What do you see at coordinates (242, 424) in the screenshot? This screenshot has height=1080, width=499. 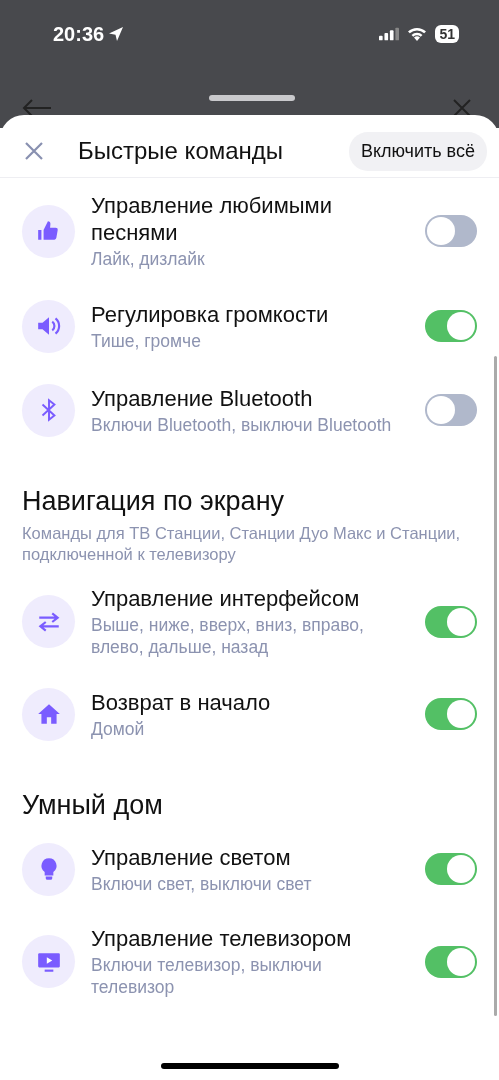 I see `command-examples: Включи Bluetooth, выключи Bluetooth` at bounding box center [242, 424].